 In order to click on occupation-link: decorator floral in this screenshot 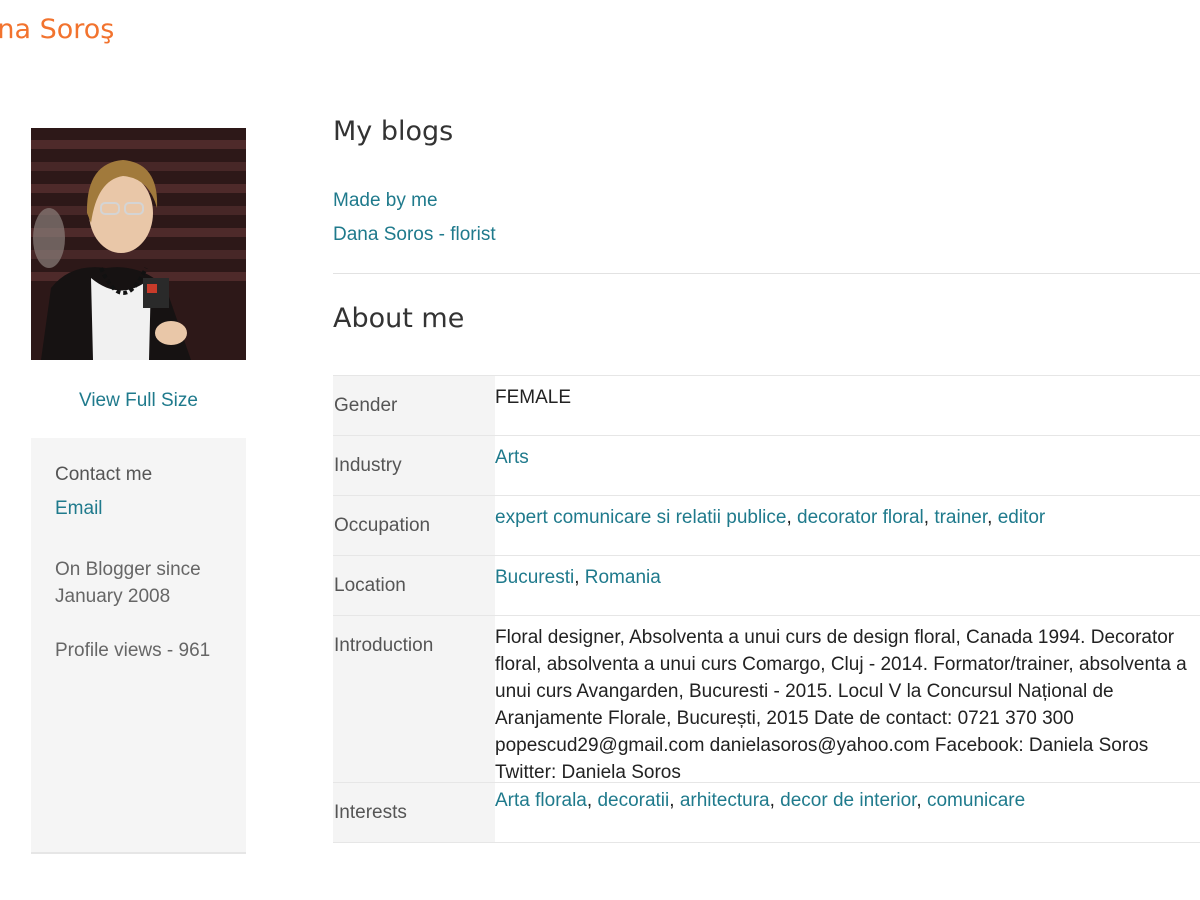, I will do `click(860, 517)`.